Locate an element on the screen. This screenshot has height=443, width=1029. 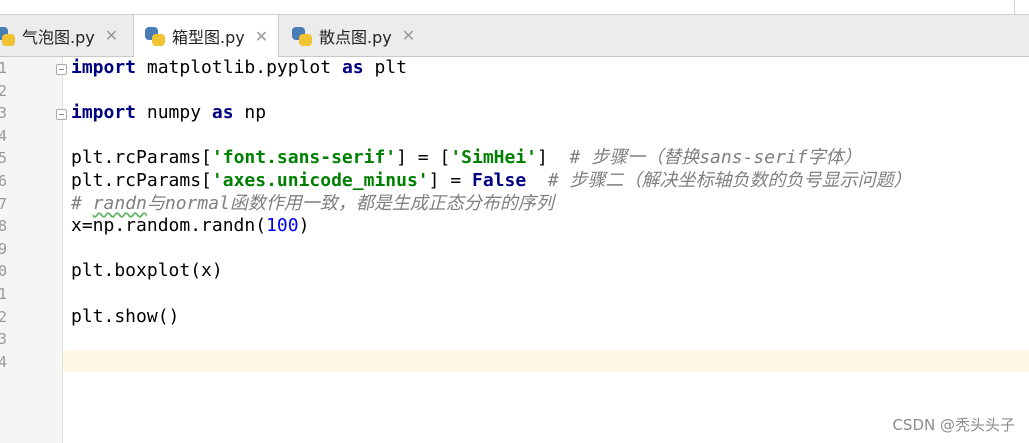
tab-label: 箱型图.py is located at coordinates (208, 37).